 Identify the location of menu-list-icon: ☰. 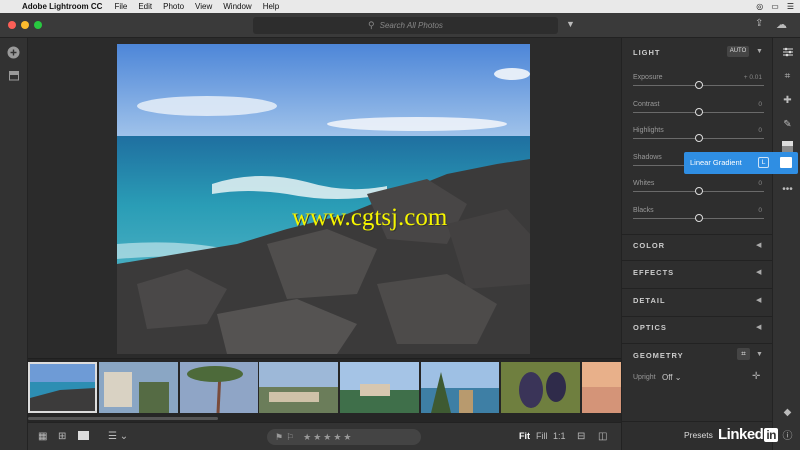
(790, 6).